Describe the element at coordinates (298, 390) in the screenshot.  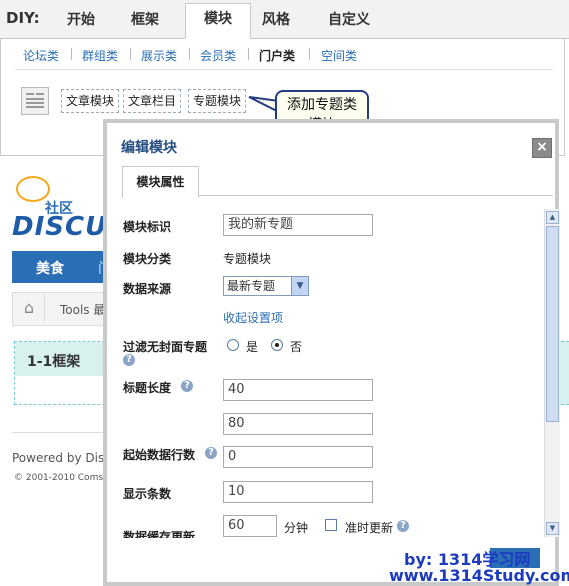
I see `title-length-input: 40` at that location.